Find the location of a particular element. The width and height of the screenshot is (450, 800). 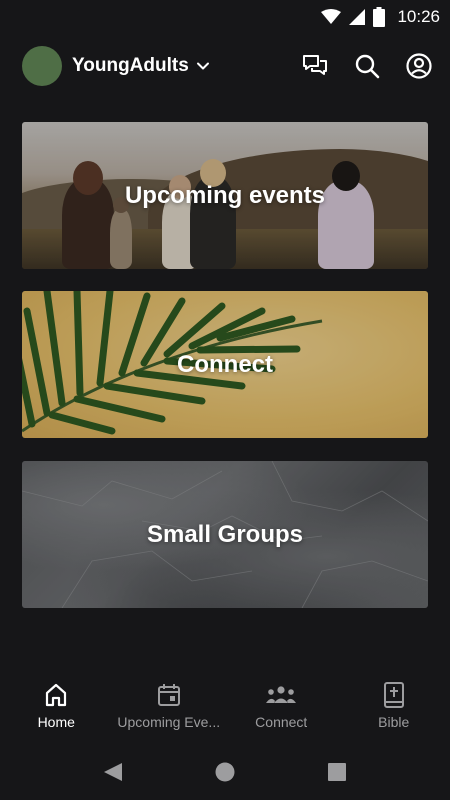

chevron-down-icon is located at coordinates (203, 66).